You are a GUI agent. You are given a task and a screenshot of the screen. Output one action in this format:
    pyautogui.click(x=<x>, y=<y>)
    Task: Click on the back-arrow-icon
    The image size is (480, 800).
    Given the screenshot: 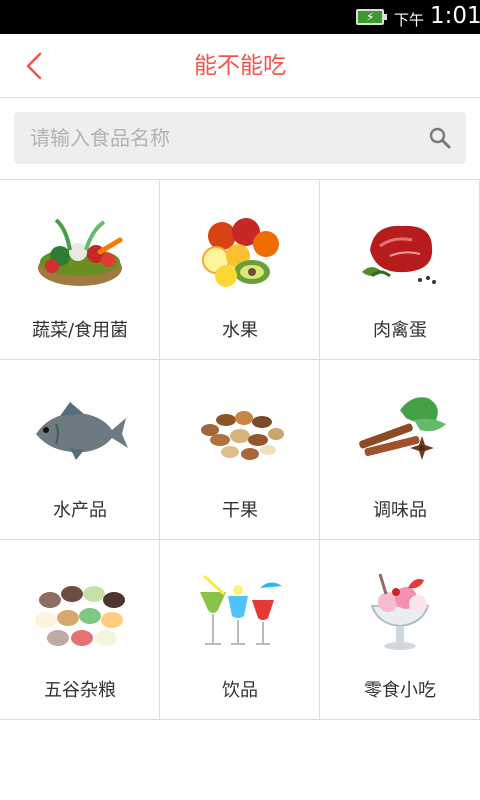 What is the action you would take?
    pyautogui.click(x=34, y=66)
    